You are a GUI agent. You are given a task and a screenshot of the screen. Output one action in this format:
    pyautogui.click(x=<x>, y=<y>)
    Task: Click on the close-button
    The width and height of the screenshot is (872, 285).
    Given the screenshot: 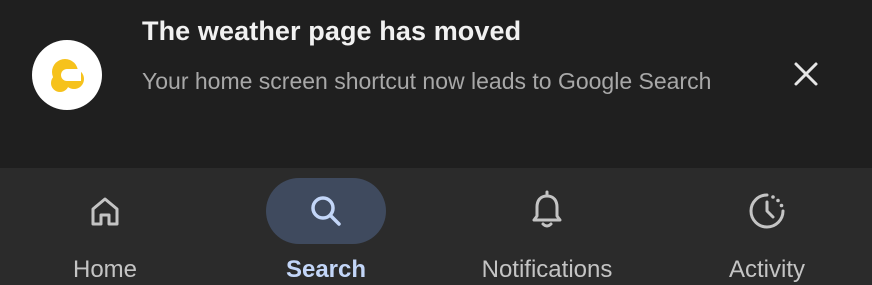 What is the action you would take?
    pyautogui.click(x=806, y=74)
    